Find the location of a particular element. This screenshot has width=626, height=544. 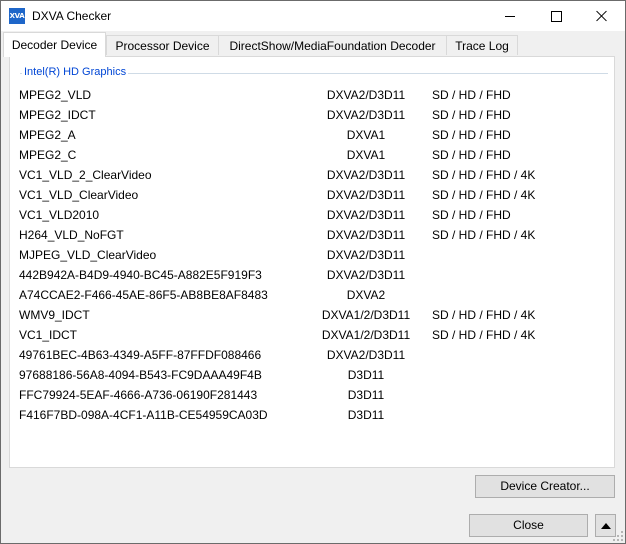

title-bar: XVA DXVA Checker is located at coordinates (313, 16).